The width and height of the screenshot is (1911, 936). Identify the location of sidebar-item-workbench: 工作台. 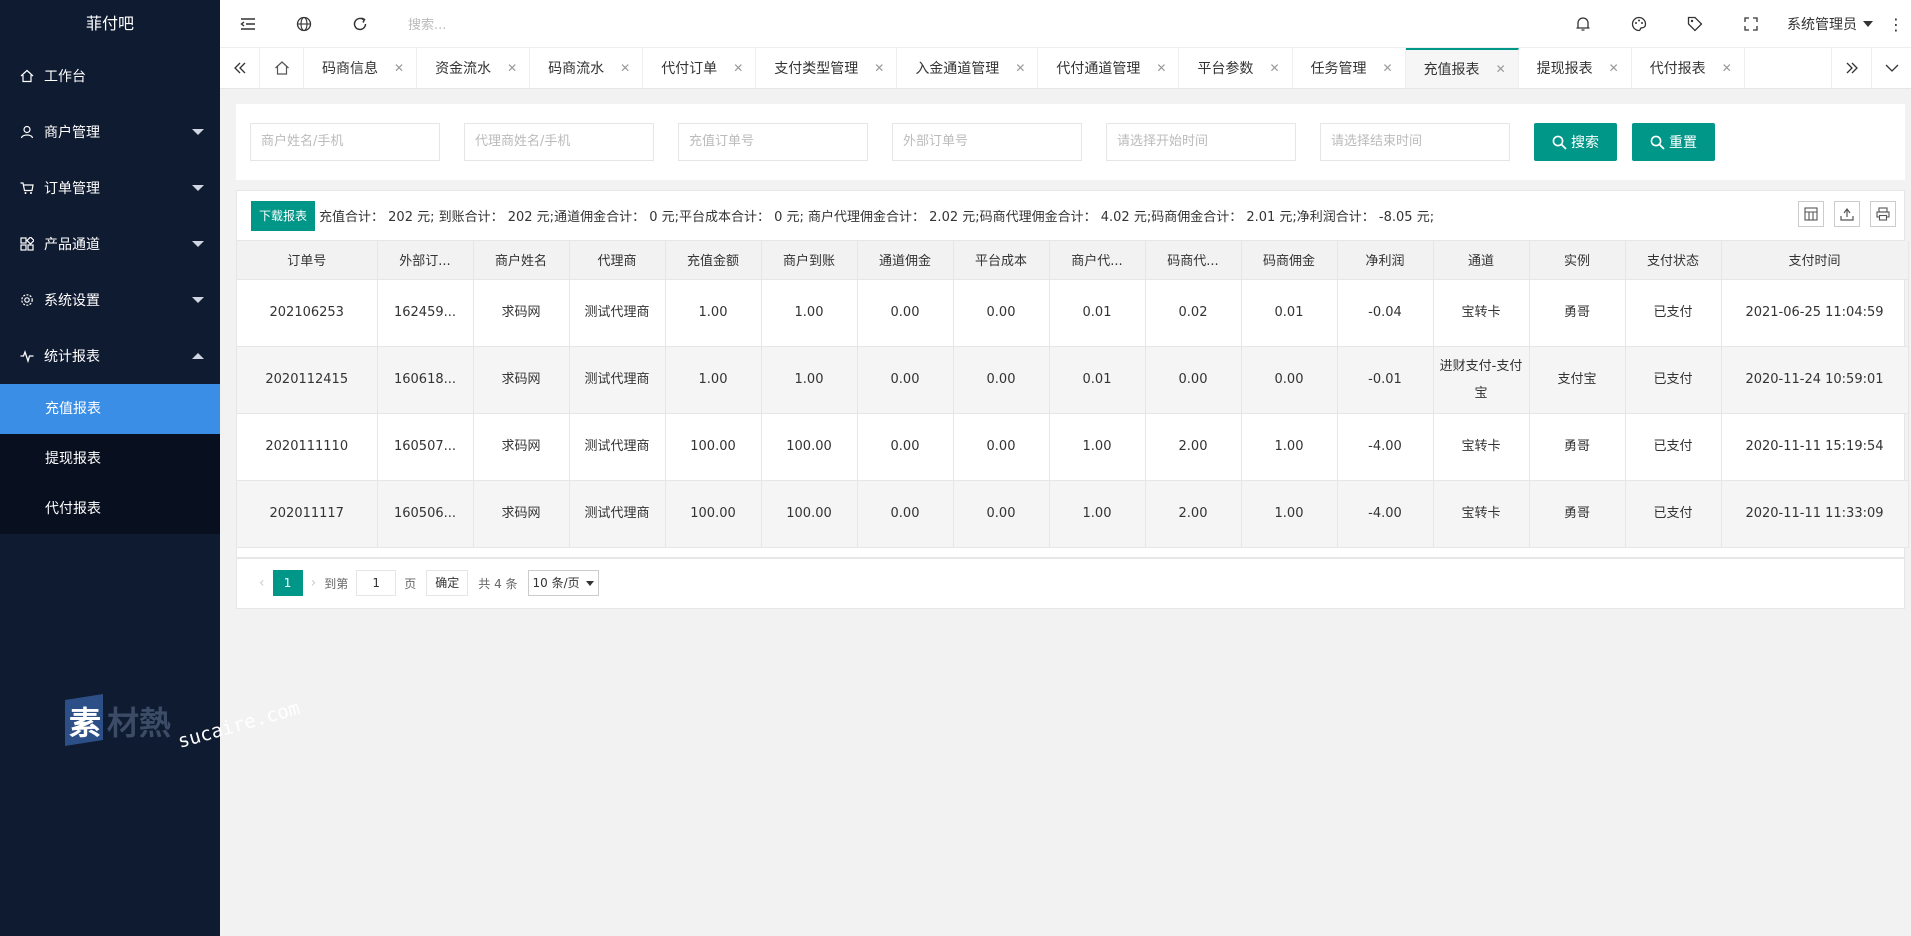
(110, 76).